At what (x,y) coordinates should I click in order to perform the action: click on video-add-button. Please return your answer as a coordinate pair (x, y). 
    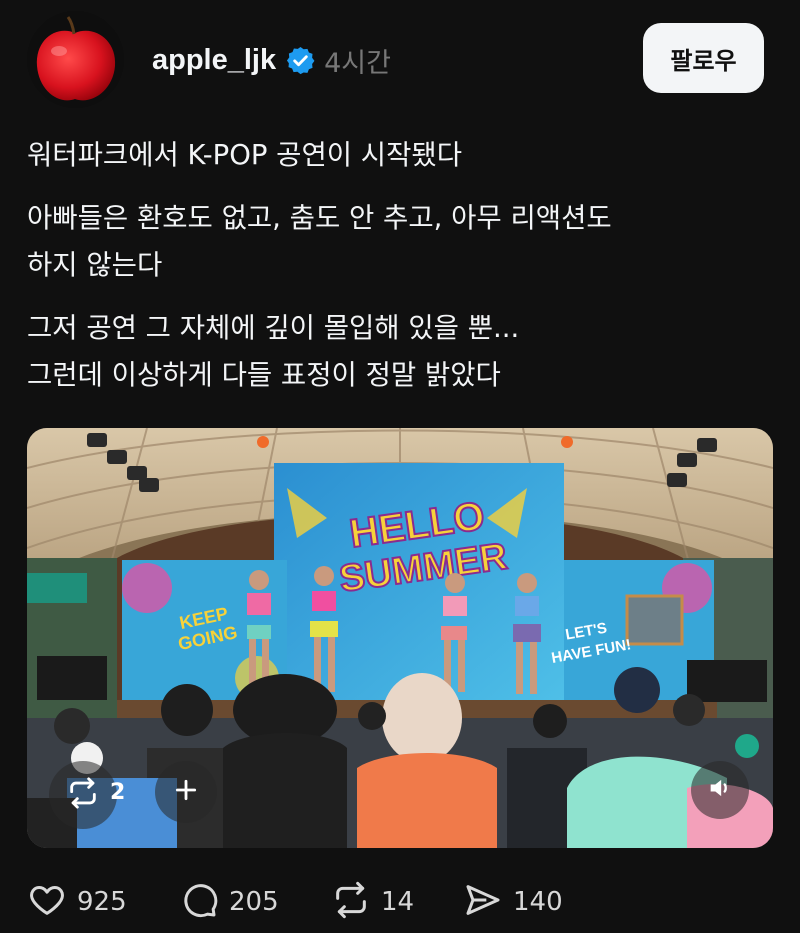
    Looking at the image, I should click on (186, 792).